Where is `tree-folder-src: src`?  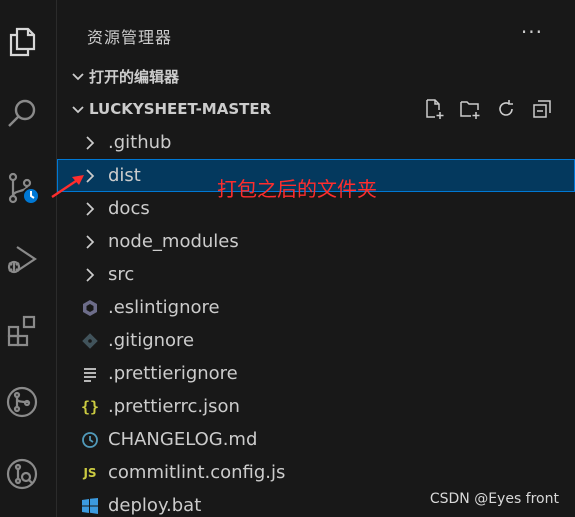 tree-folder-src: src is located at coordinates (316, 274).